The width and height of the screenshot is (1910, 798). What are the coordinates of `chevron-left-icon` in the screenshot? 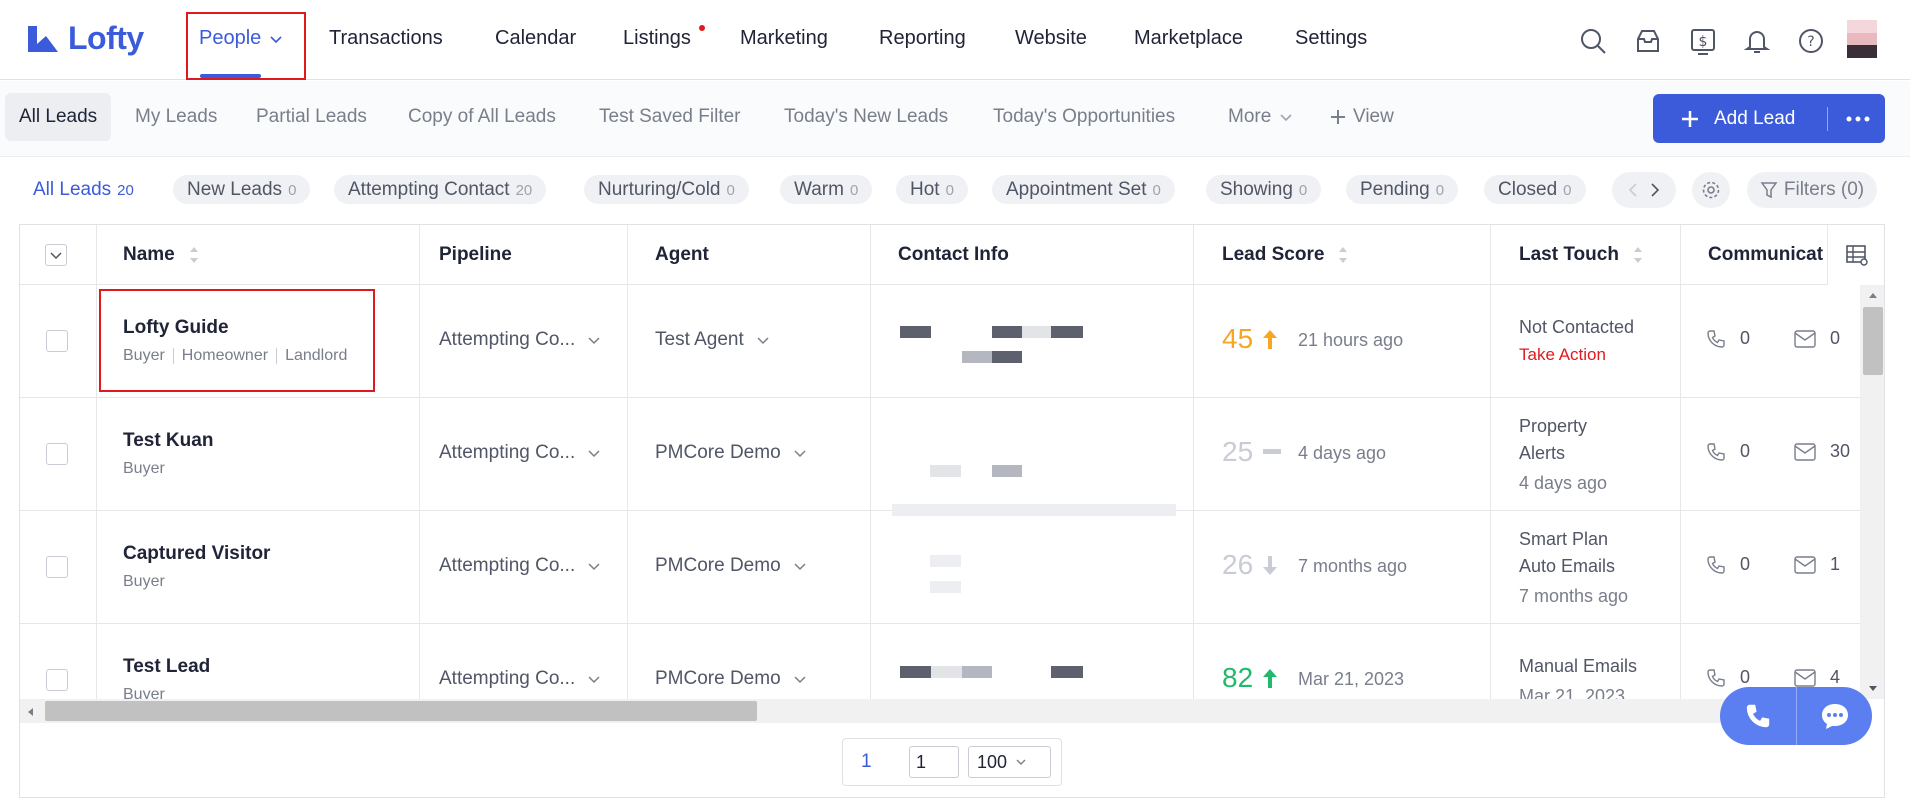 It's located at (1633, 190).